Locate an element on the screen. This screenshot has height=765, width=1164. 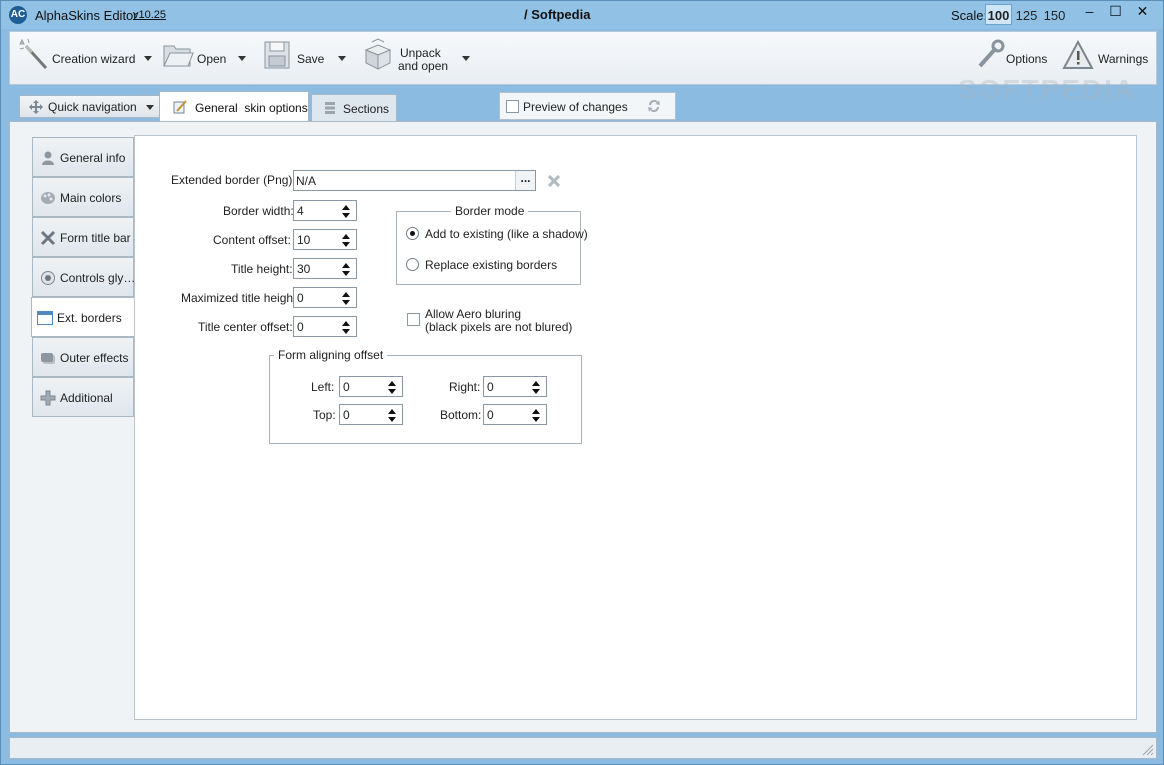
radio-replace-borders is located at coordinates (412, 264).